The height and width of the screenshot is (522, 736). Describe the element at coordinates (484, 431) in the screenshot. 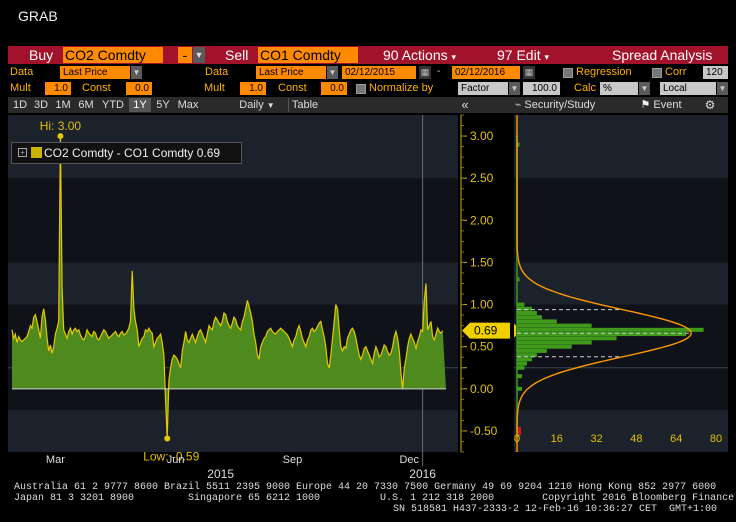

I see `y-tick-label: -0.50` at that location.